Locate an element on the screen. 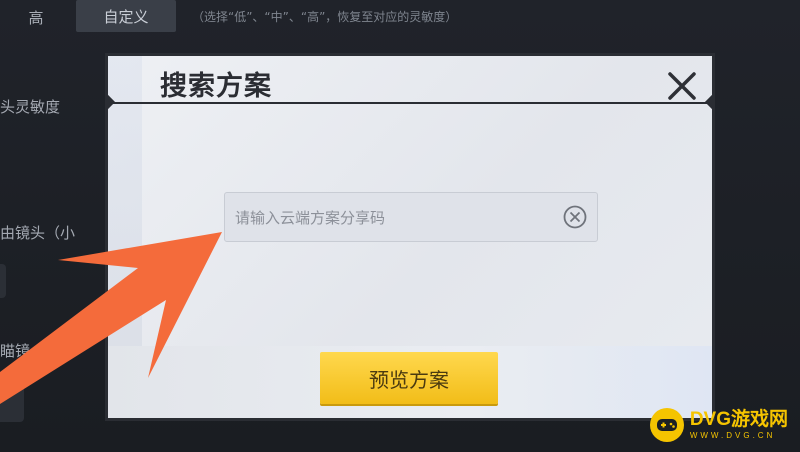 This screenshot has width=800, height=452. preset-custom-tab: 自定义 is located at coordinates (126, 16).